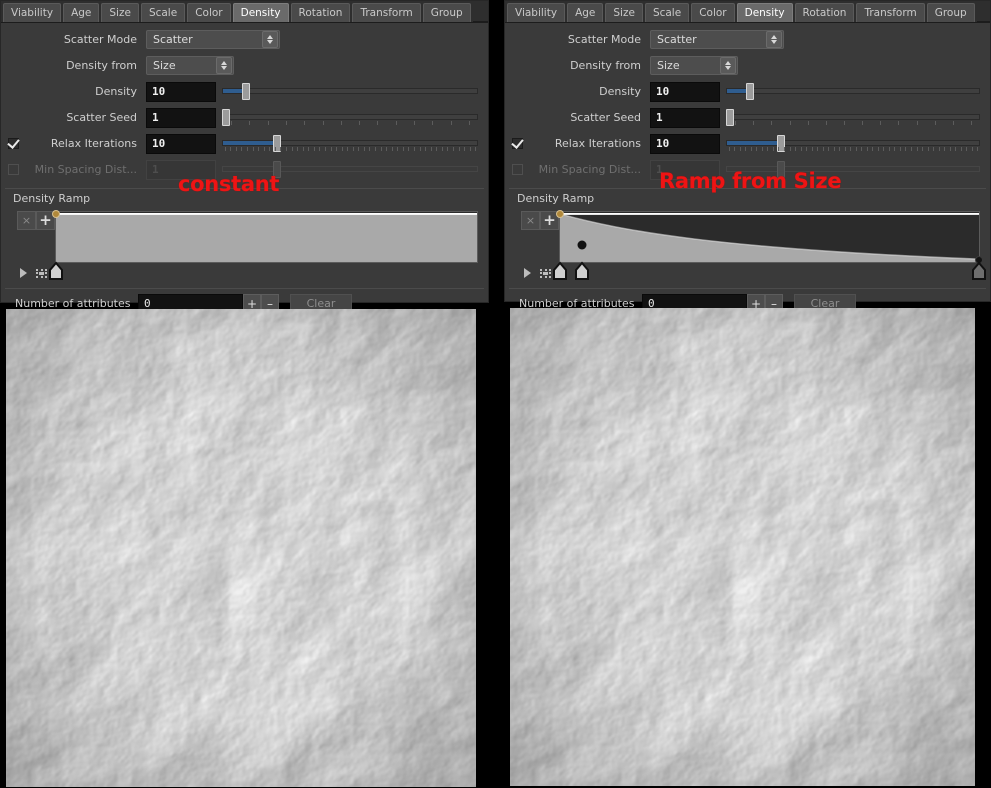 The width and height of the screenshot is (991, 788). Describe the element at coordinates (853, 123) in the screenshot. I see `scatter-seed-slider-ticks` at that location.